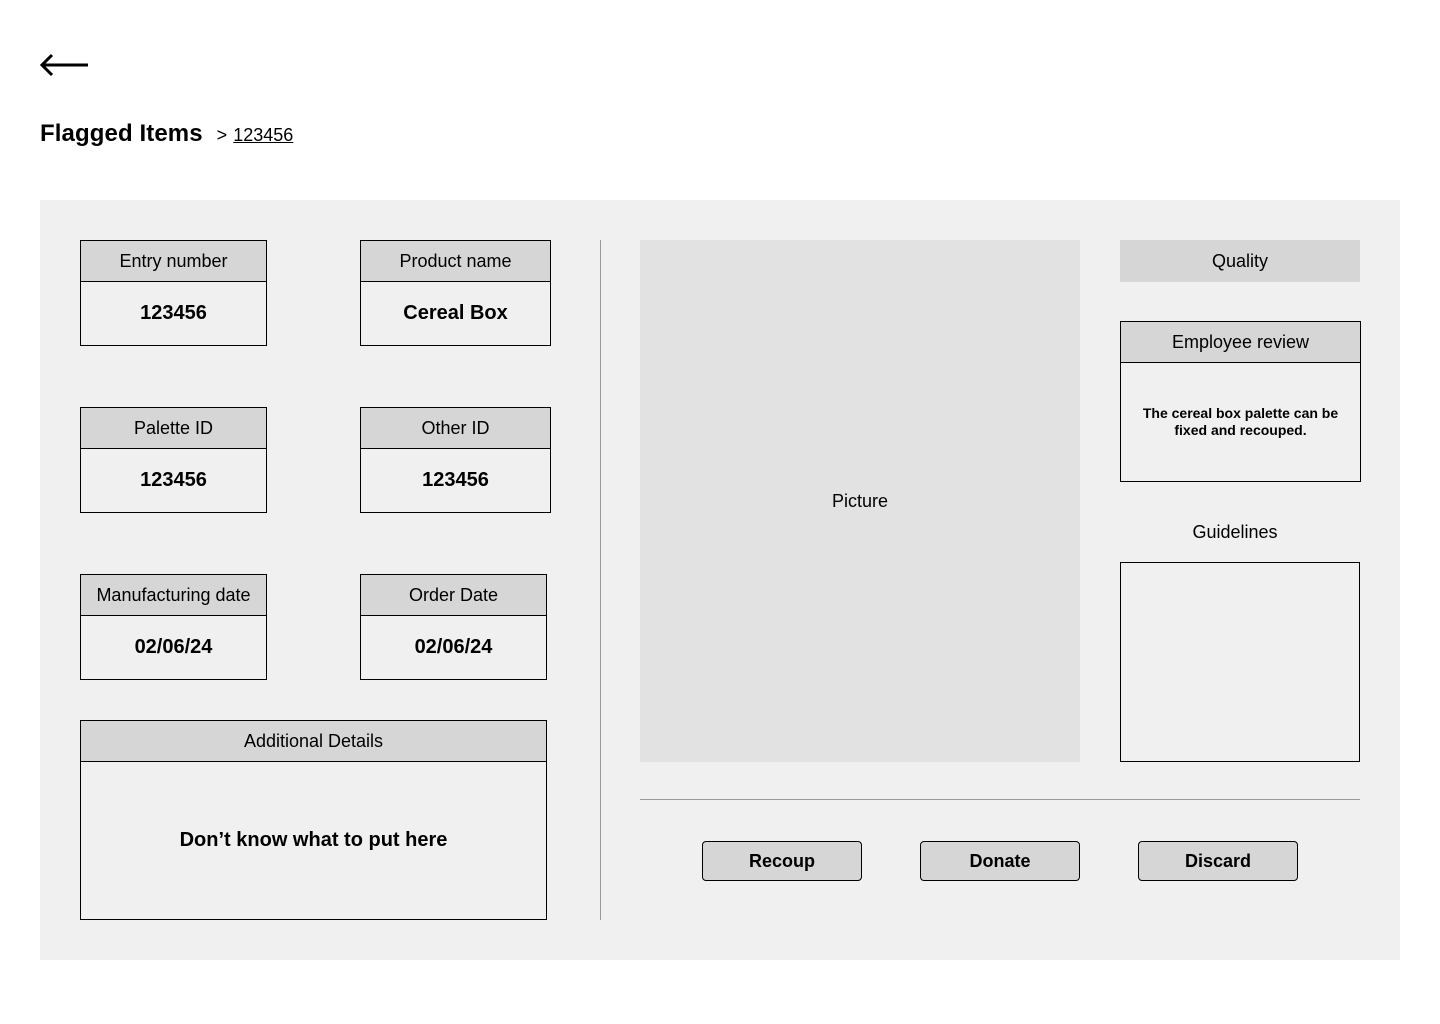 The width and height of the screenshot is (1440, 1024). I want to click on other-id-value: 123456, so click(455, 480).